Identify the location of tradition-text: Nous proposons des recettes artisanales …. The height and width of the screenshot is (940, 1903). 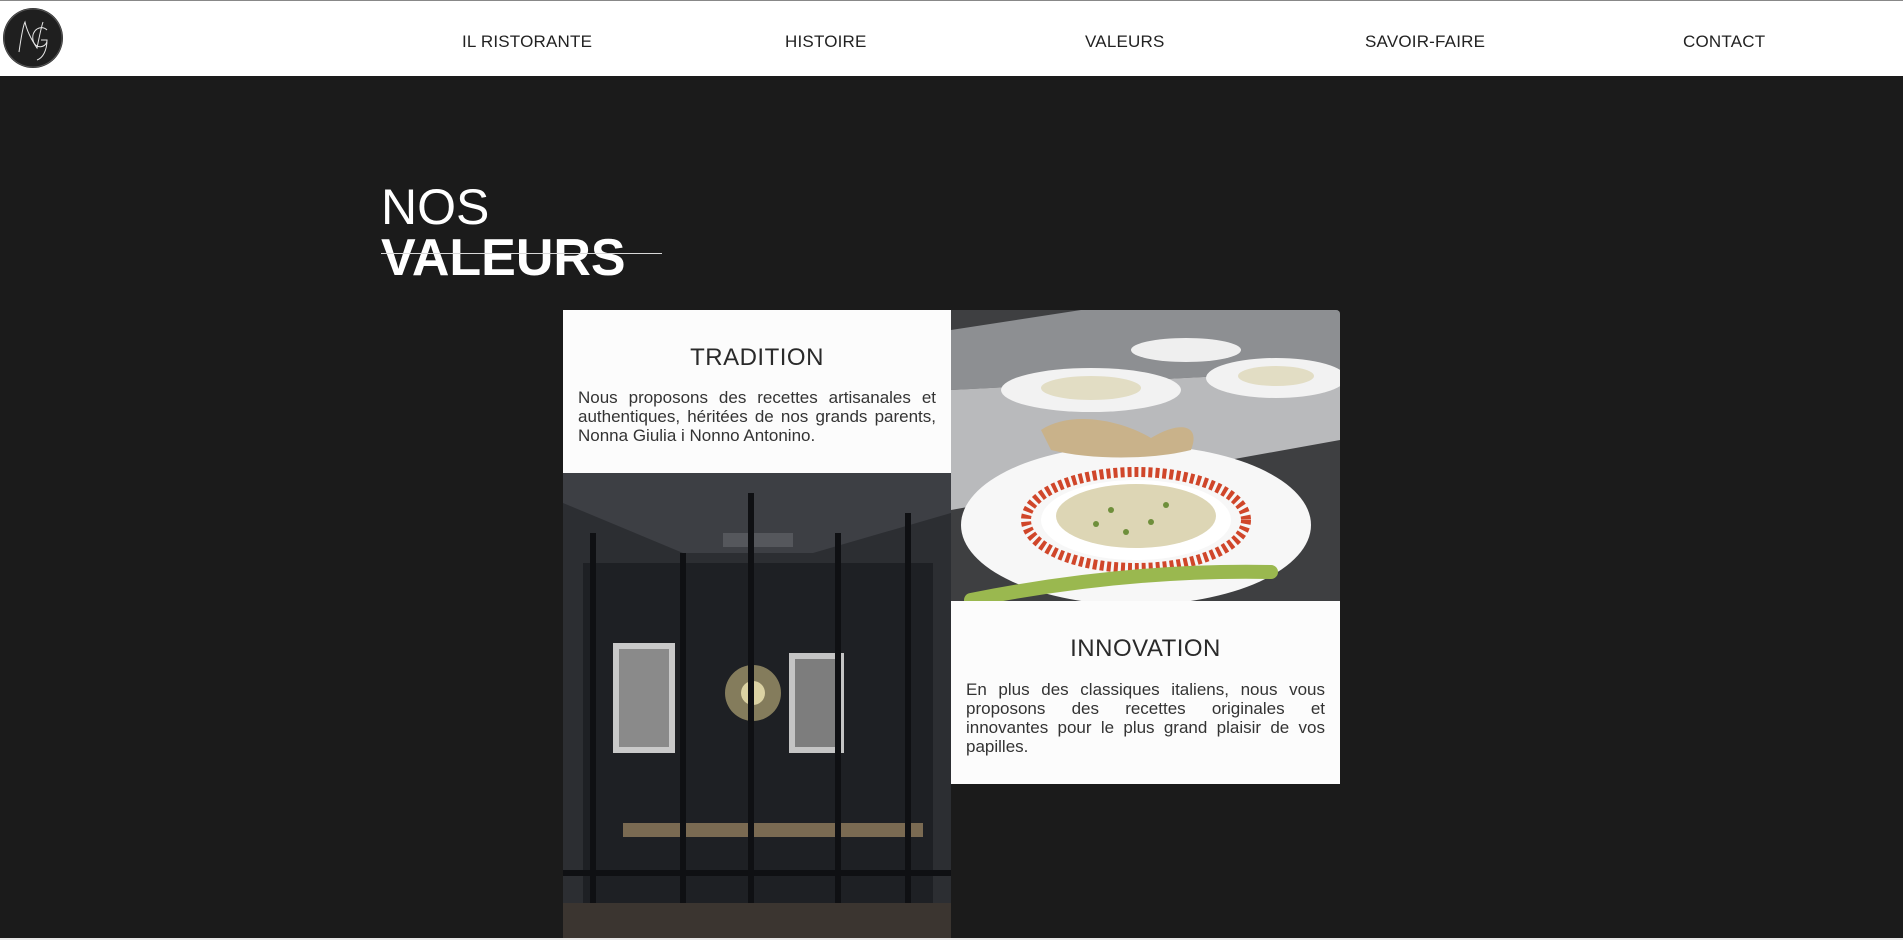
(757, 416).